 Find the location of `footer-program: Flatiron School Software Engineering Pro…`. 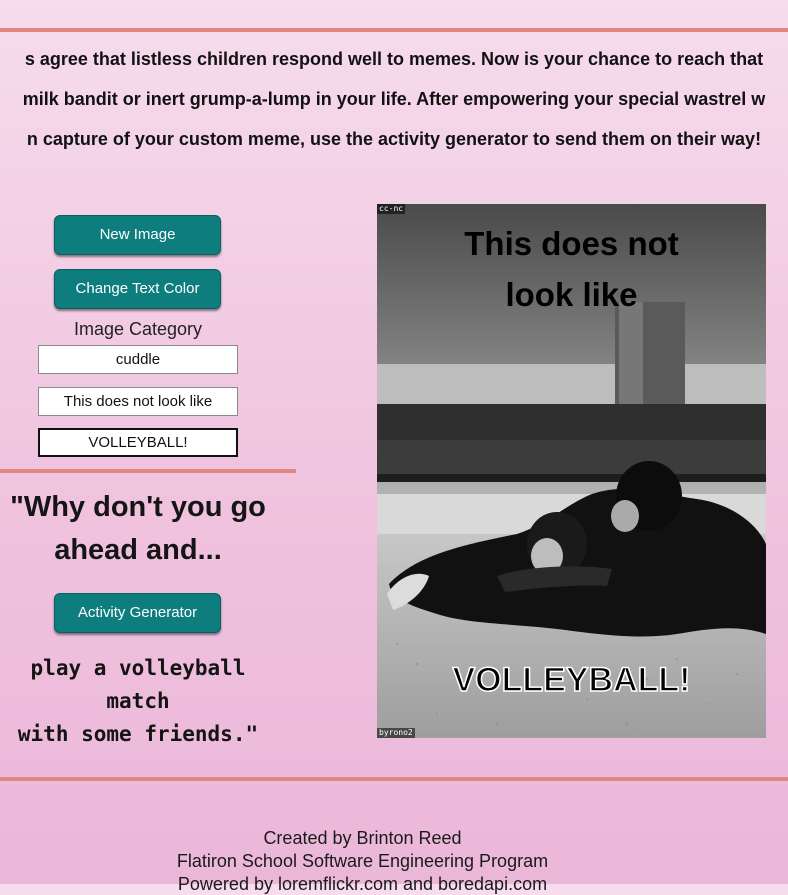

footer-program: Flatiron School Software Engineering Pro… is located at coordinates (362, 861).